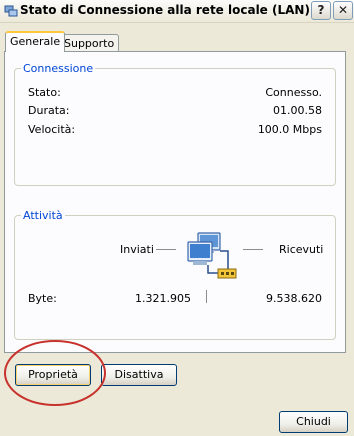 Image resolution: width=354 pixels, height=436 pixels. Describe the element at coordinates (42, 298) in the screenshot. I see `bytes-label: Byte:` at that location.